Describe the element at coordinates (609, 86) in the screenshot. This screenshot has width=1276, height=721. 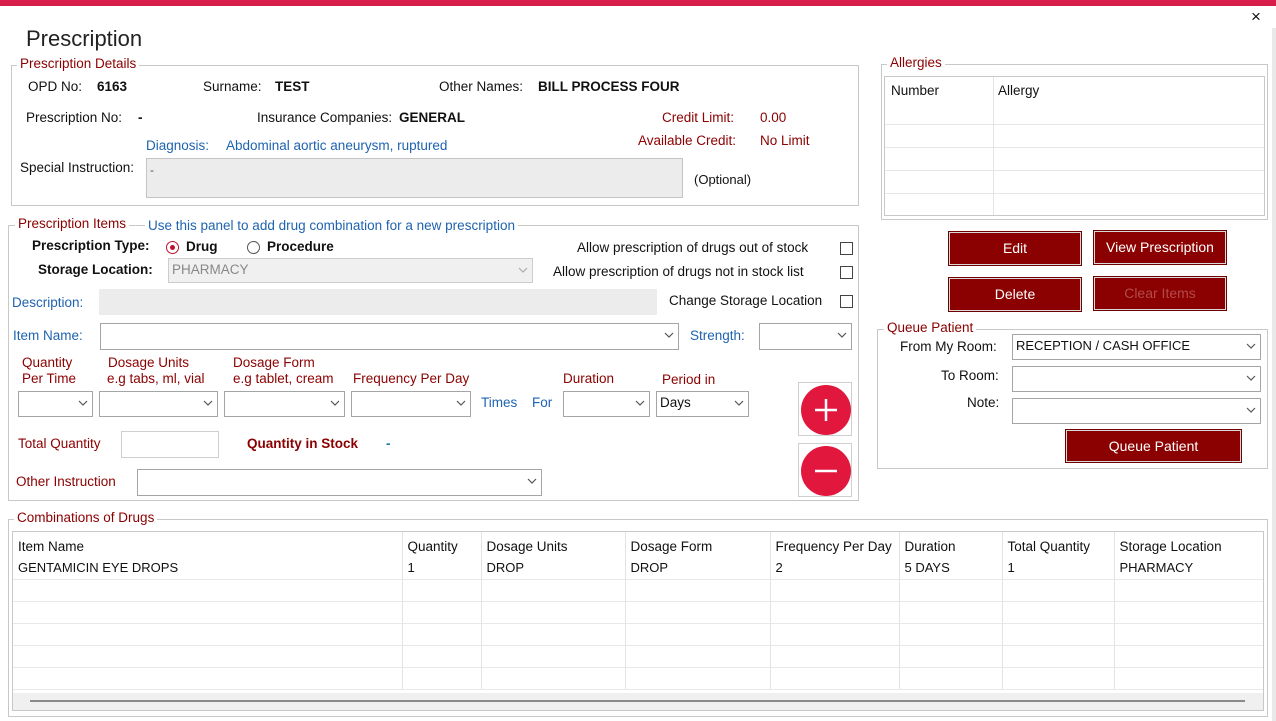
I see `other-names-value: BILL PROCESS FOUR` at that location.